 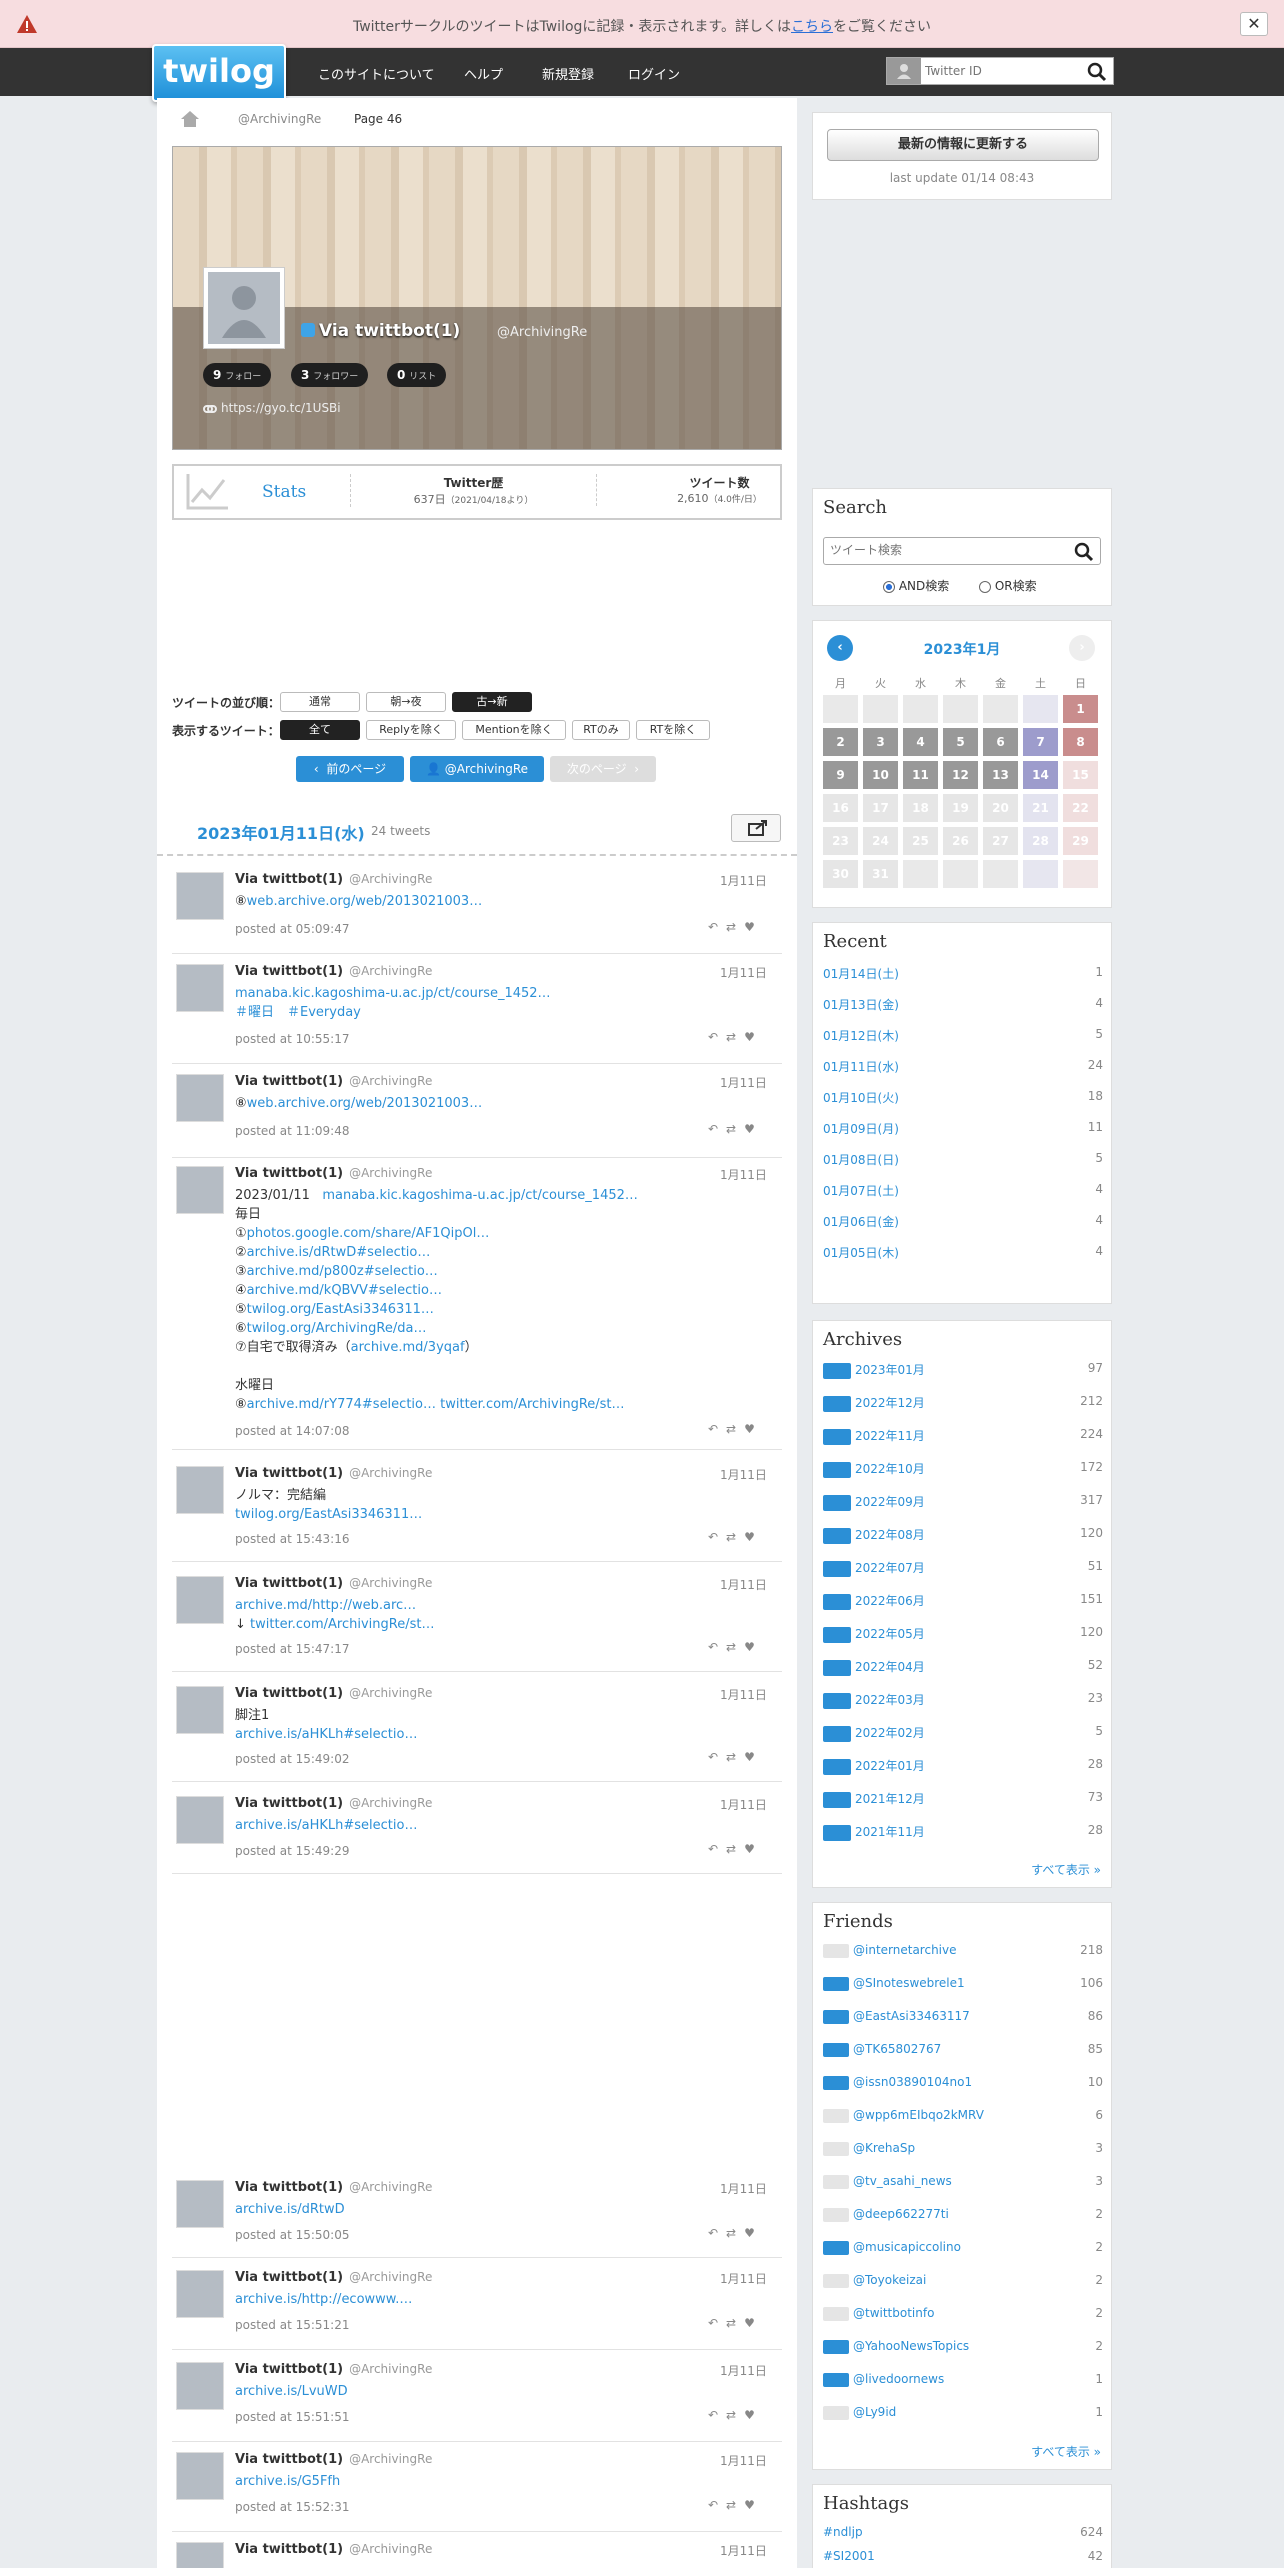 I want to click on recent-label: 01月05日(木), so click(x=861, y=1253).